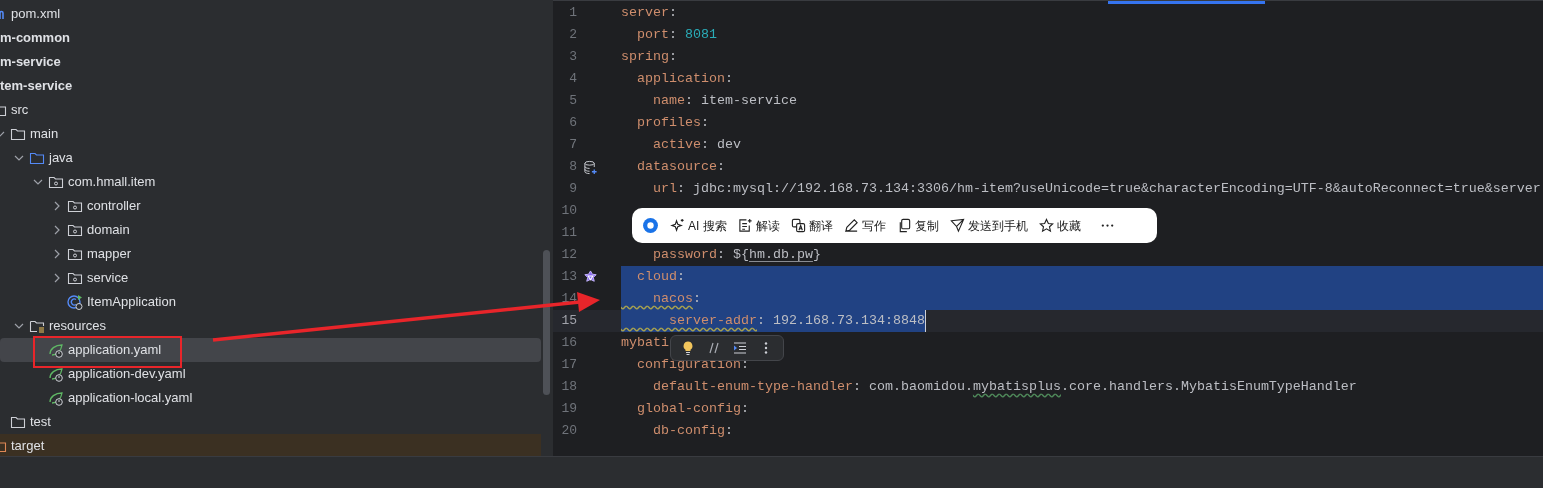 This screenshot has height=488, width=1543. Describe the element at coordinates (568, 365) in the screenshot. I see `line-number: 17` at that location.